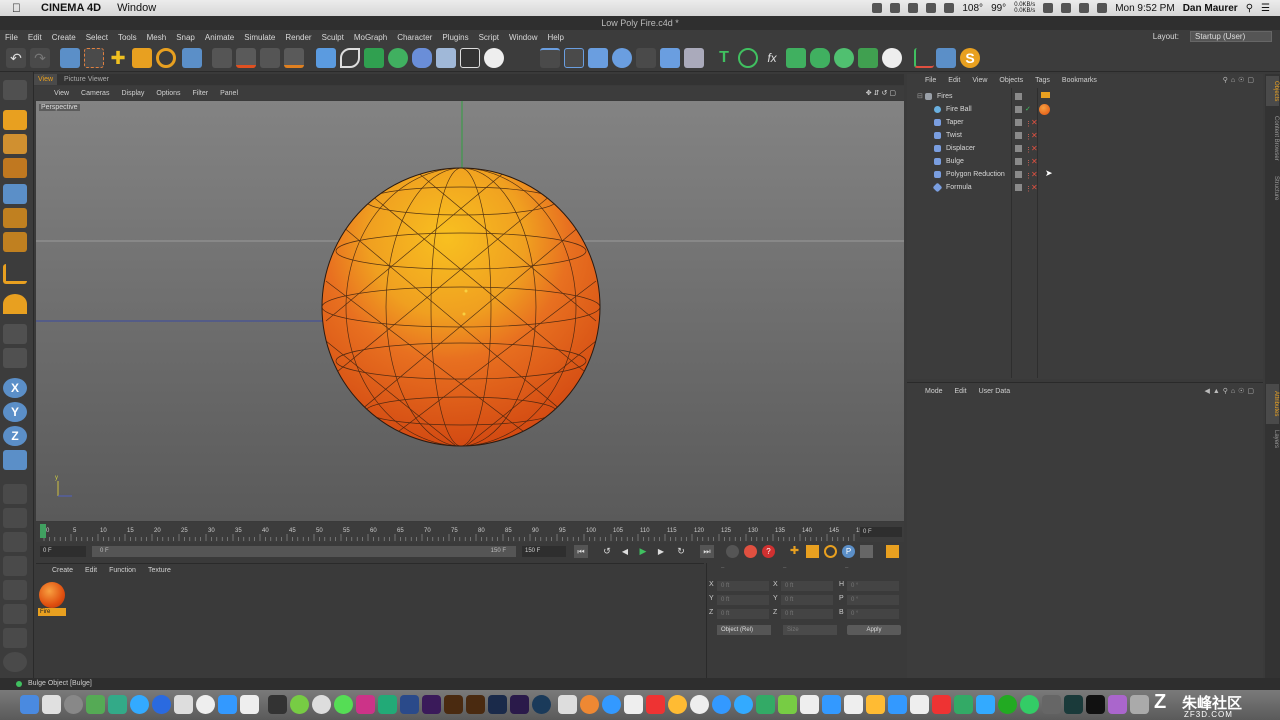  What do you see at coordinates (1085, 109) in the screenshot?
I see `object-row-fire-ball: Fire Ball ✓` at bounding box center [1085, 109].